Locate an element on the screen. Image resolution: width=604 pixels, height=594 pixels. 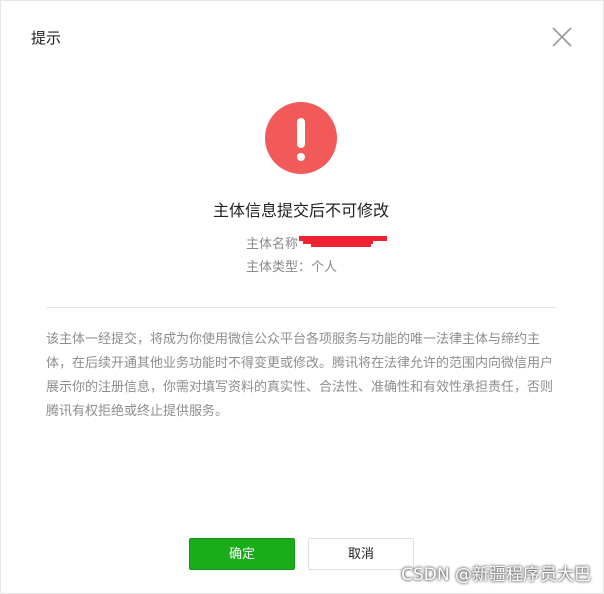
exclamation-alert-icon is located at coordinates (301, 138).